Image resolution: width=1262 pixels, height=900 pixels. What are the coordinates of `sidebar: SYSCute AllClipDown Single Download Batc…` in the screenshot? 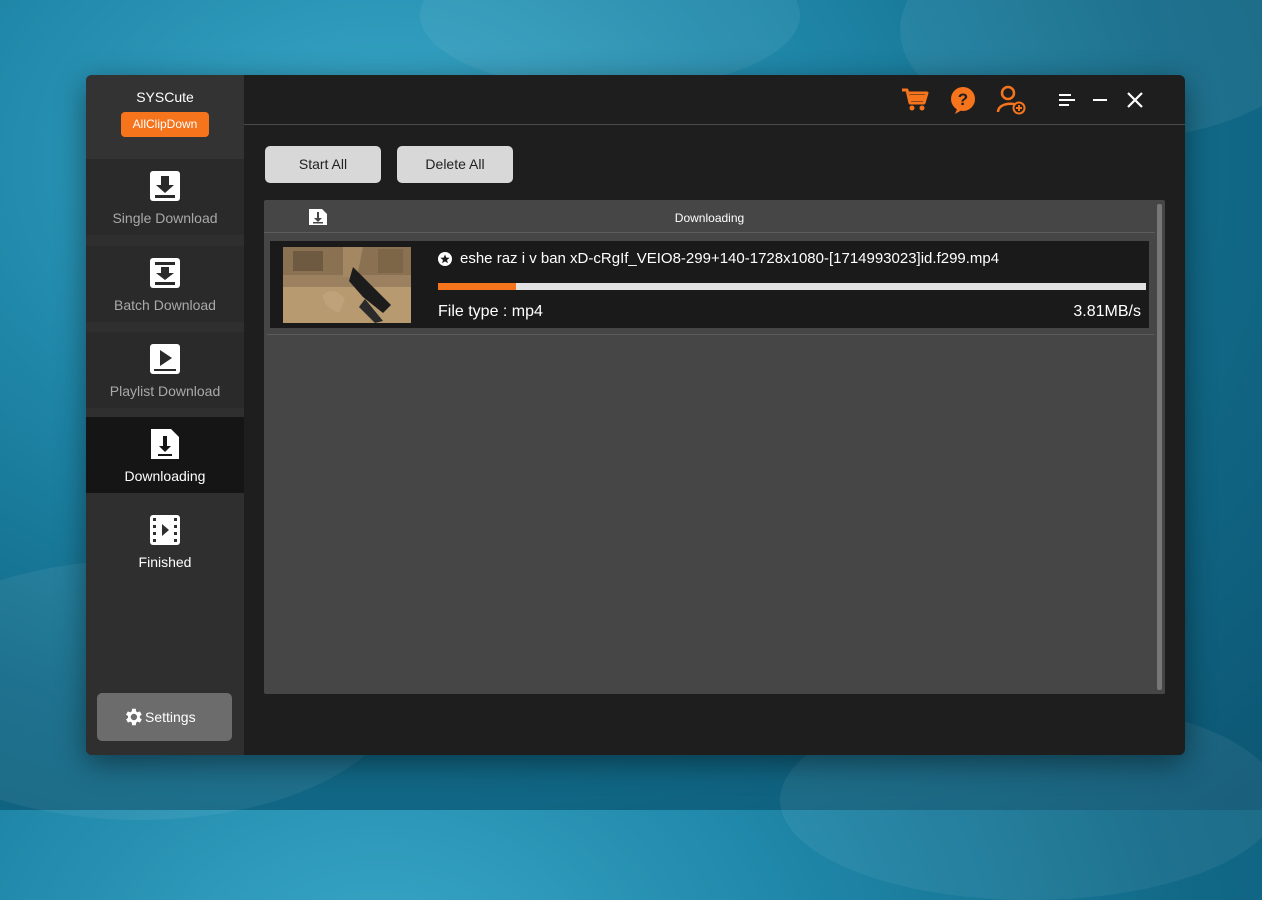 It's located at (165, 415).